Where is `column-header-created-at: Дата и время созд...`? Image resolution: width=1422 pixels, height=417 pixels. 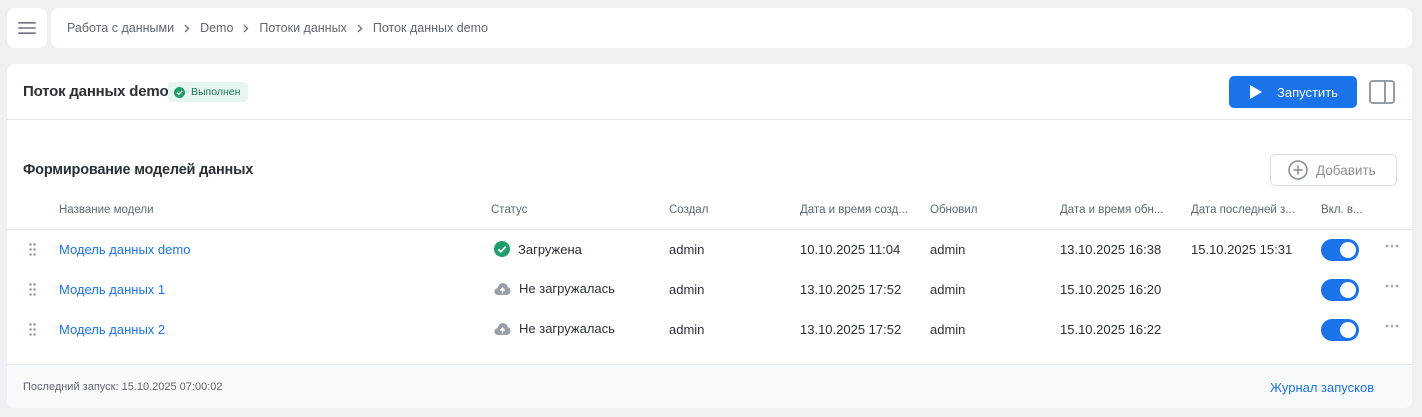
column-header-created-at: Дата и время созд... is located at coordinates (860, 210).